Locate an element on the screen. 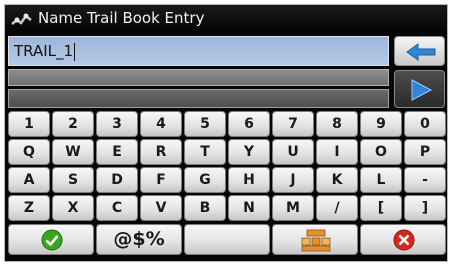  key: M is located at coordinates (293, 208).